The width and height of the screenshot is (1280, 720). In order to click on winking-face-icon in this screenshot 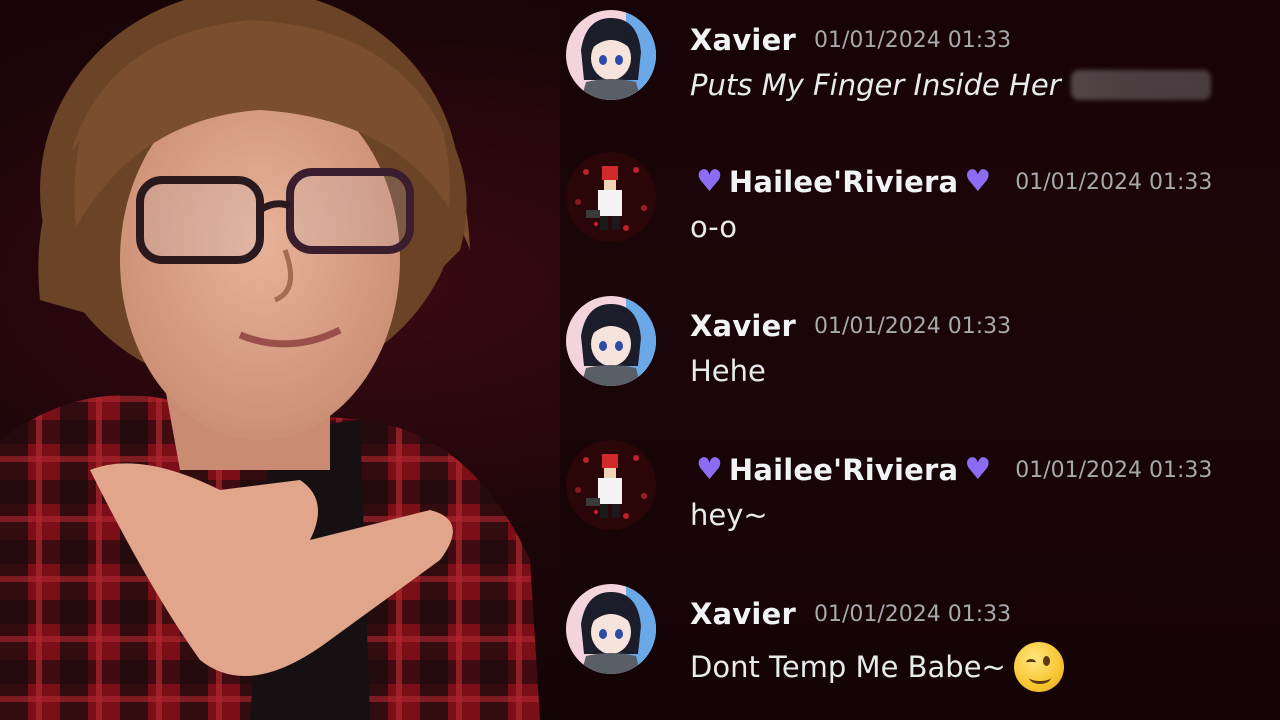, I will do `click(1038, 667)`.